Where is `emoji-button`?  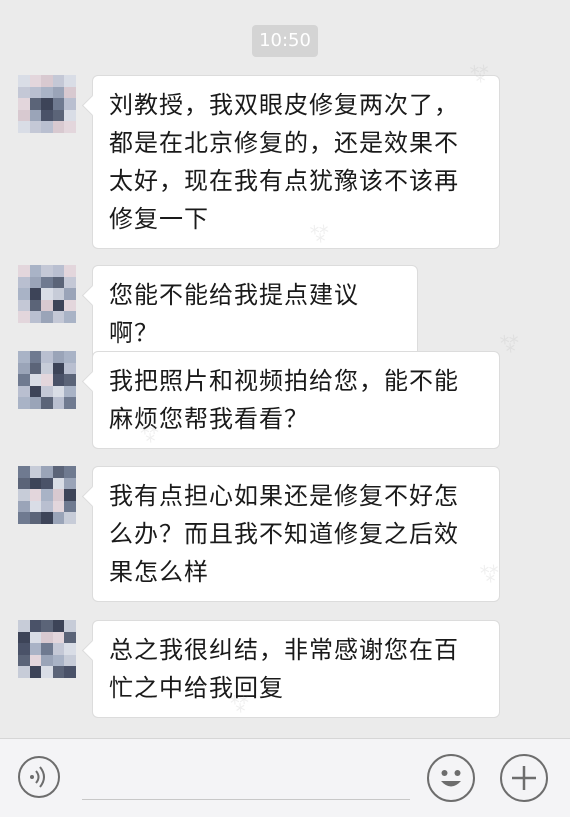
emoji-button is located at coordinates (451, 778).